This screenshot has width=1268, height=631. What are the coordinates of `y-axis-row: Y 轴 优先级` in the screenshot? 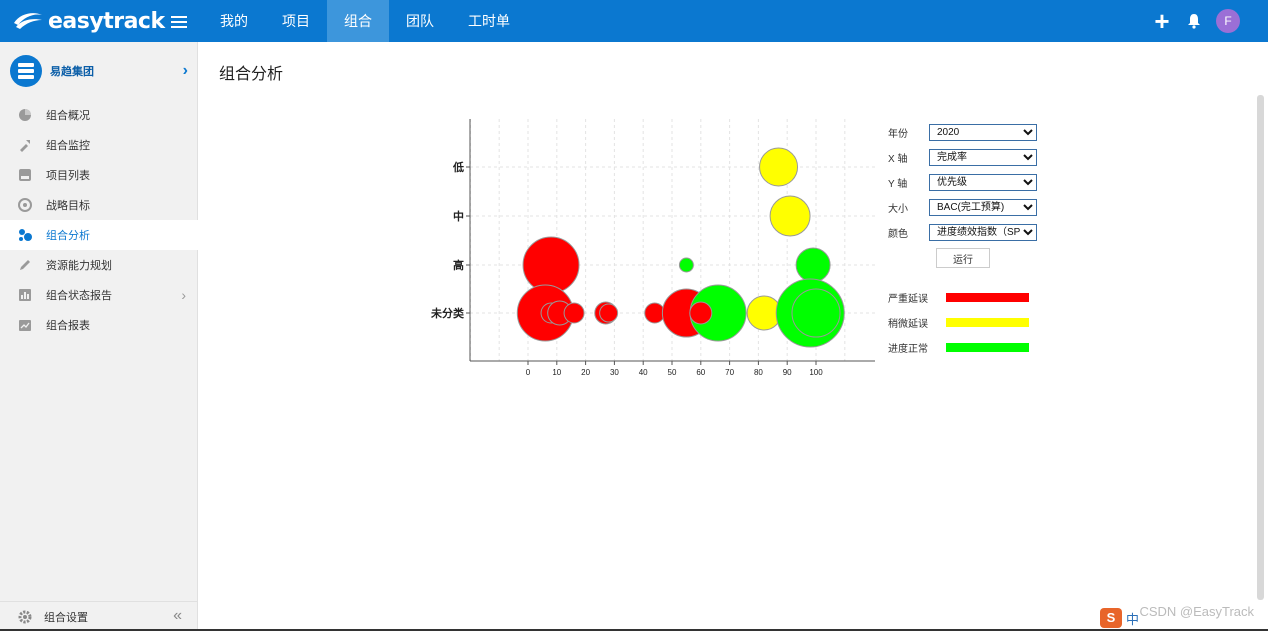 It's located at (968, 182).